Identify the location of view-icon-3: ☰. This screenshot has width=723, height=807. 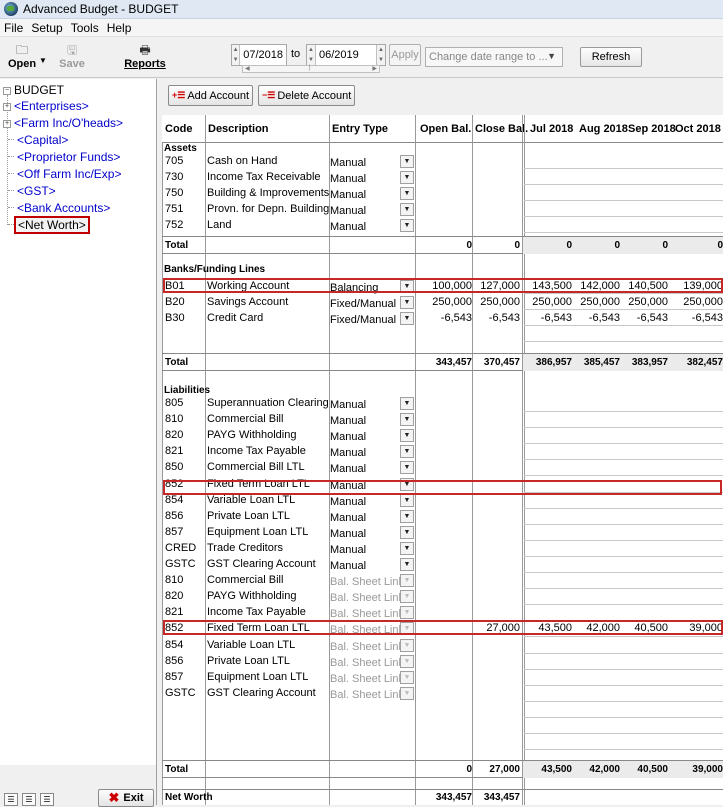
(47, 799).